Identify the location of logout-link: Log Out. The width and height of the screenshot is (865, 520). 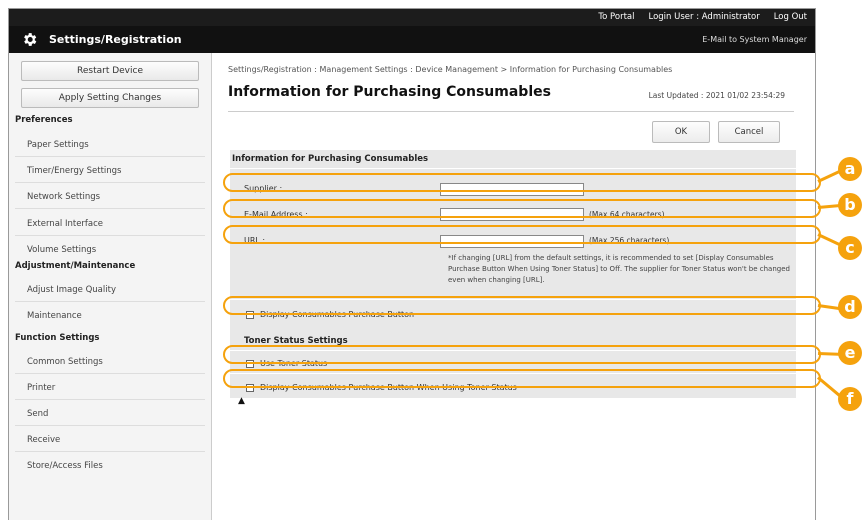
(790, 17).